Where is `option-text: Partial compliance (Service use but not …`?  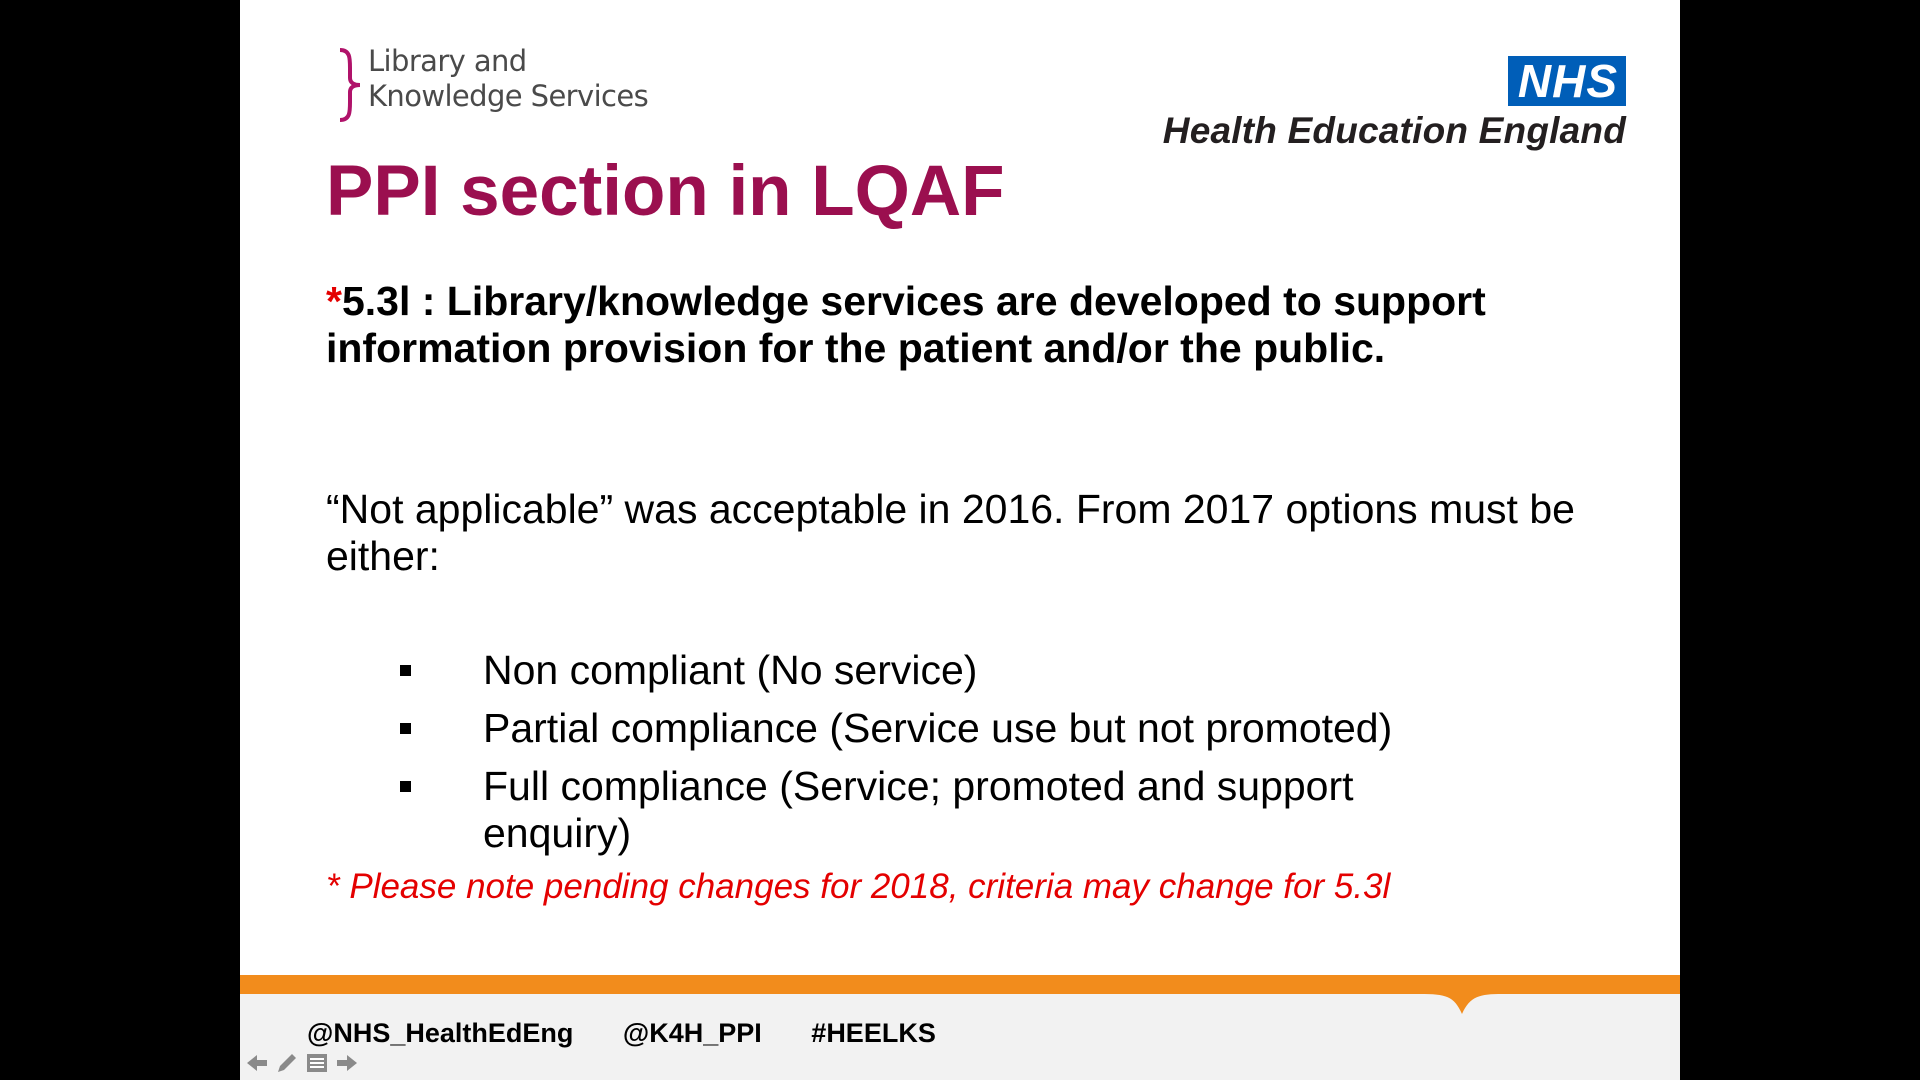
option-text: Partial compliance (Service use but not … is located at coordinates (938, 728).